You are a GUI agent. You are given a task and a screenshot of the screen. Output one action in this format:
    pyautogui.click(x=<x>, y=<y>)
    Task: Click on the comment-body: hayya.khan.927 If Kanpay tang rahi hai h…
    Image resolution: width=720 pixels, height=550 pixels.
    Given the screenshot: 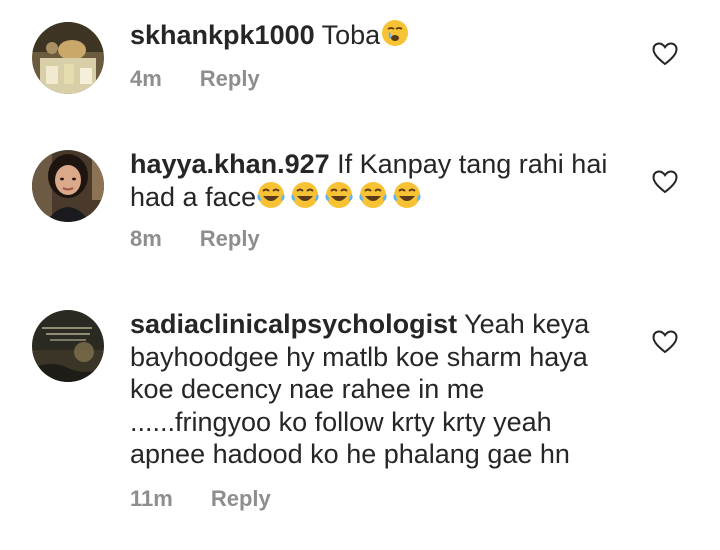 What is the action you would take?
    pyautogui.click(x=380, y=182)
    